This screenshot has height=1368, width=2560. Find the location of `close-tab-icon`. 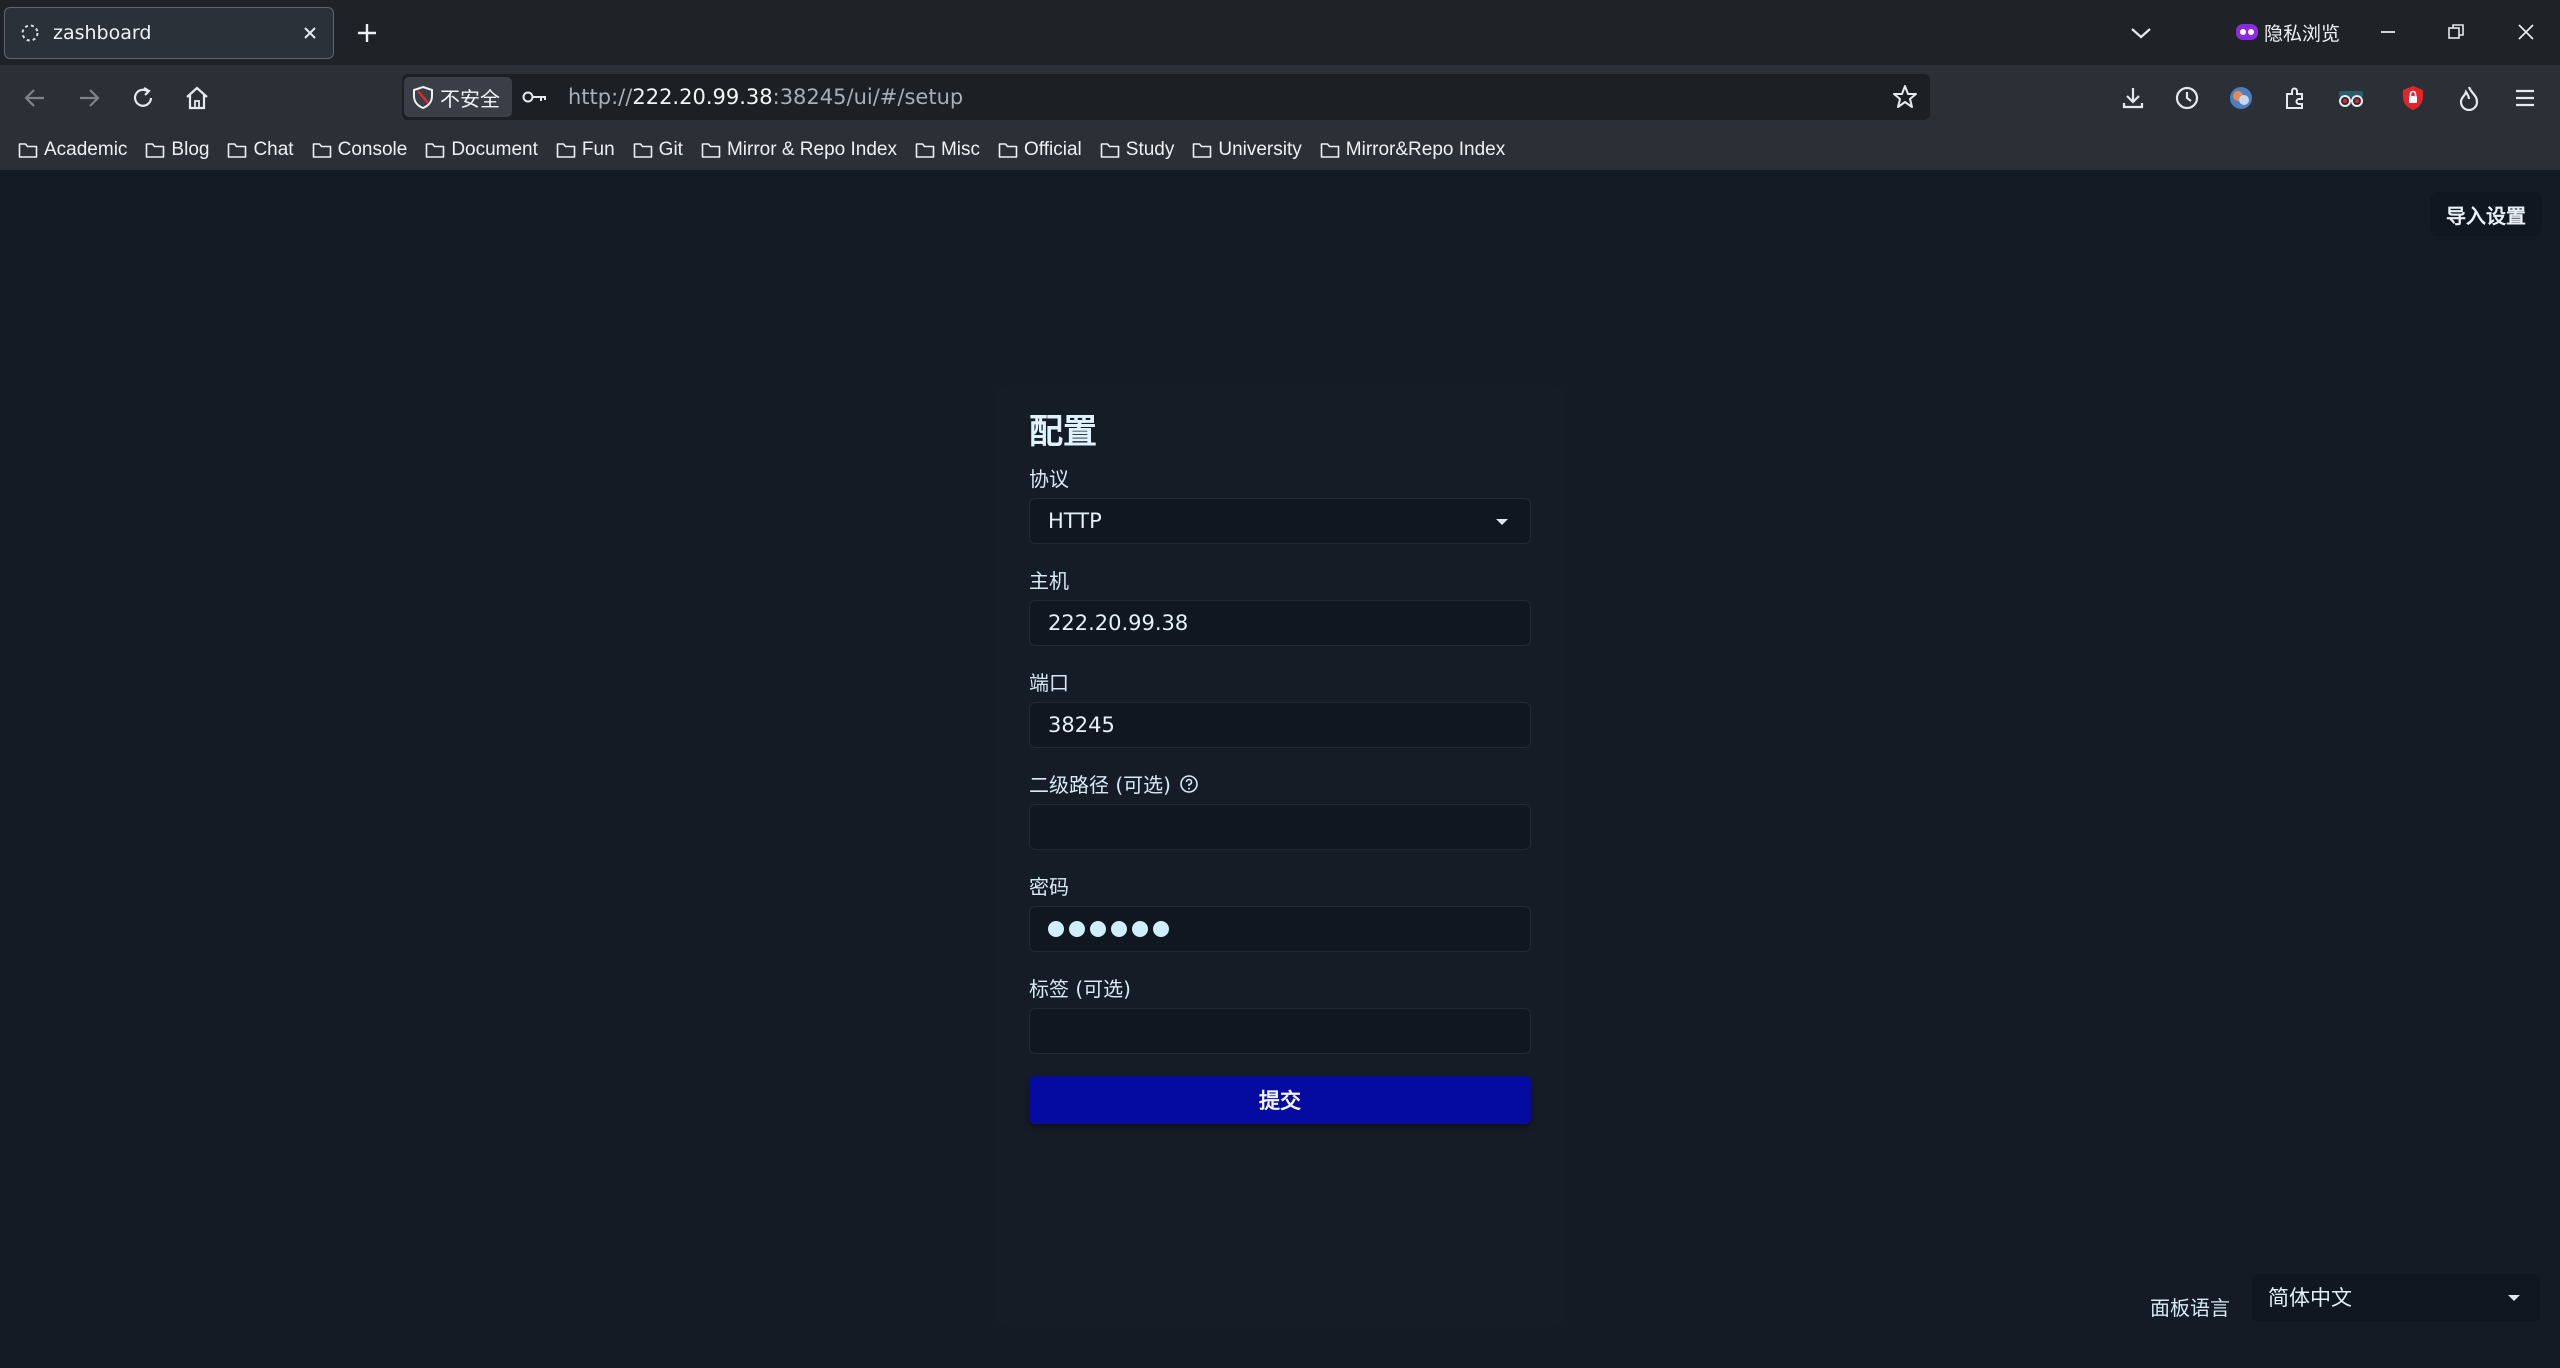

close-tab-icon is located at coordinates (310, 33).